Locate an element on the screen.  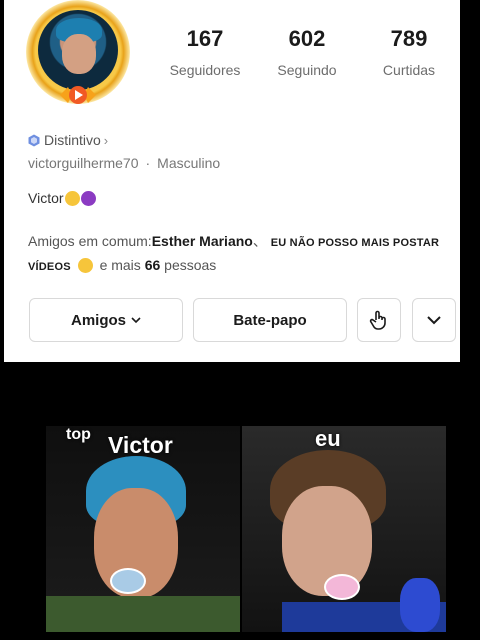
stats-row: 167 Seguidores 602 Seguindo 789 Curtidas is located at coordinates (307, 52).